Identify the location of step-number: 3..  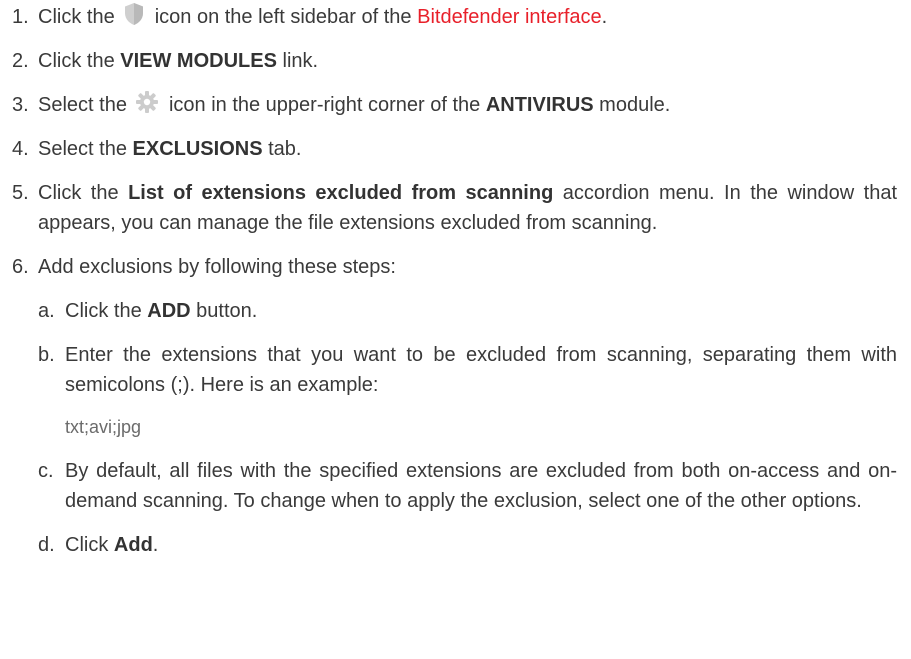
(20, 105).